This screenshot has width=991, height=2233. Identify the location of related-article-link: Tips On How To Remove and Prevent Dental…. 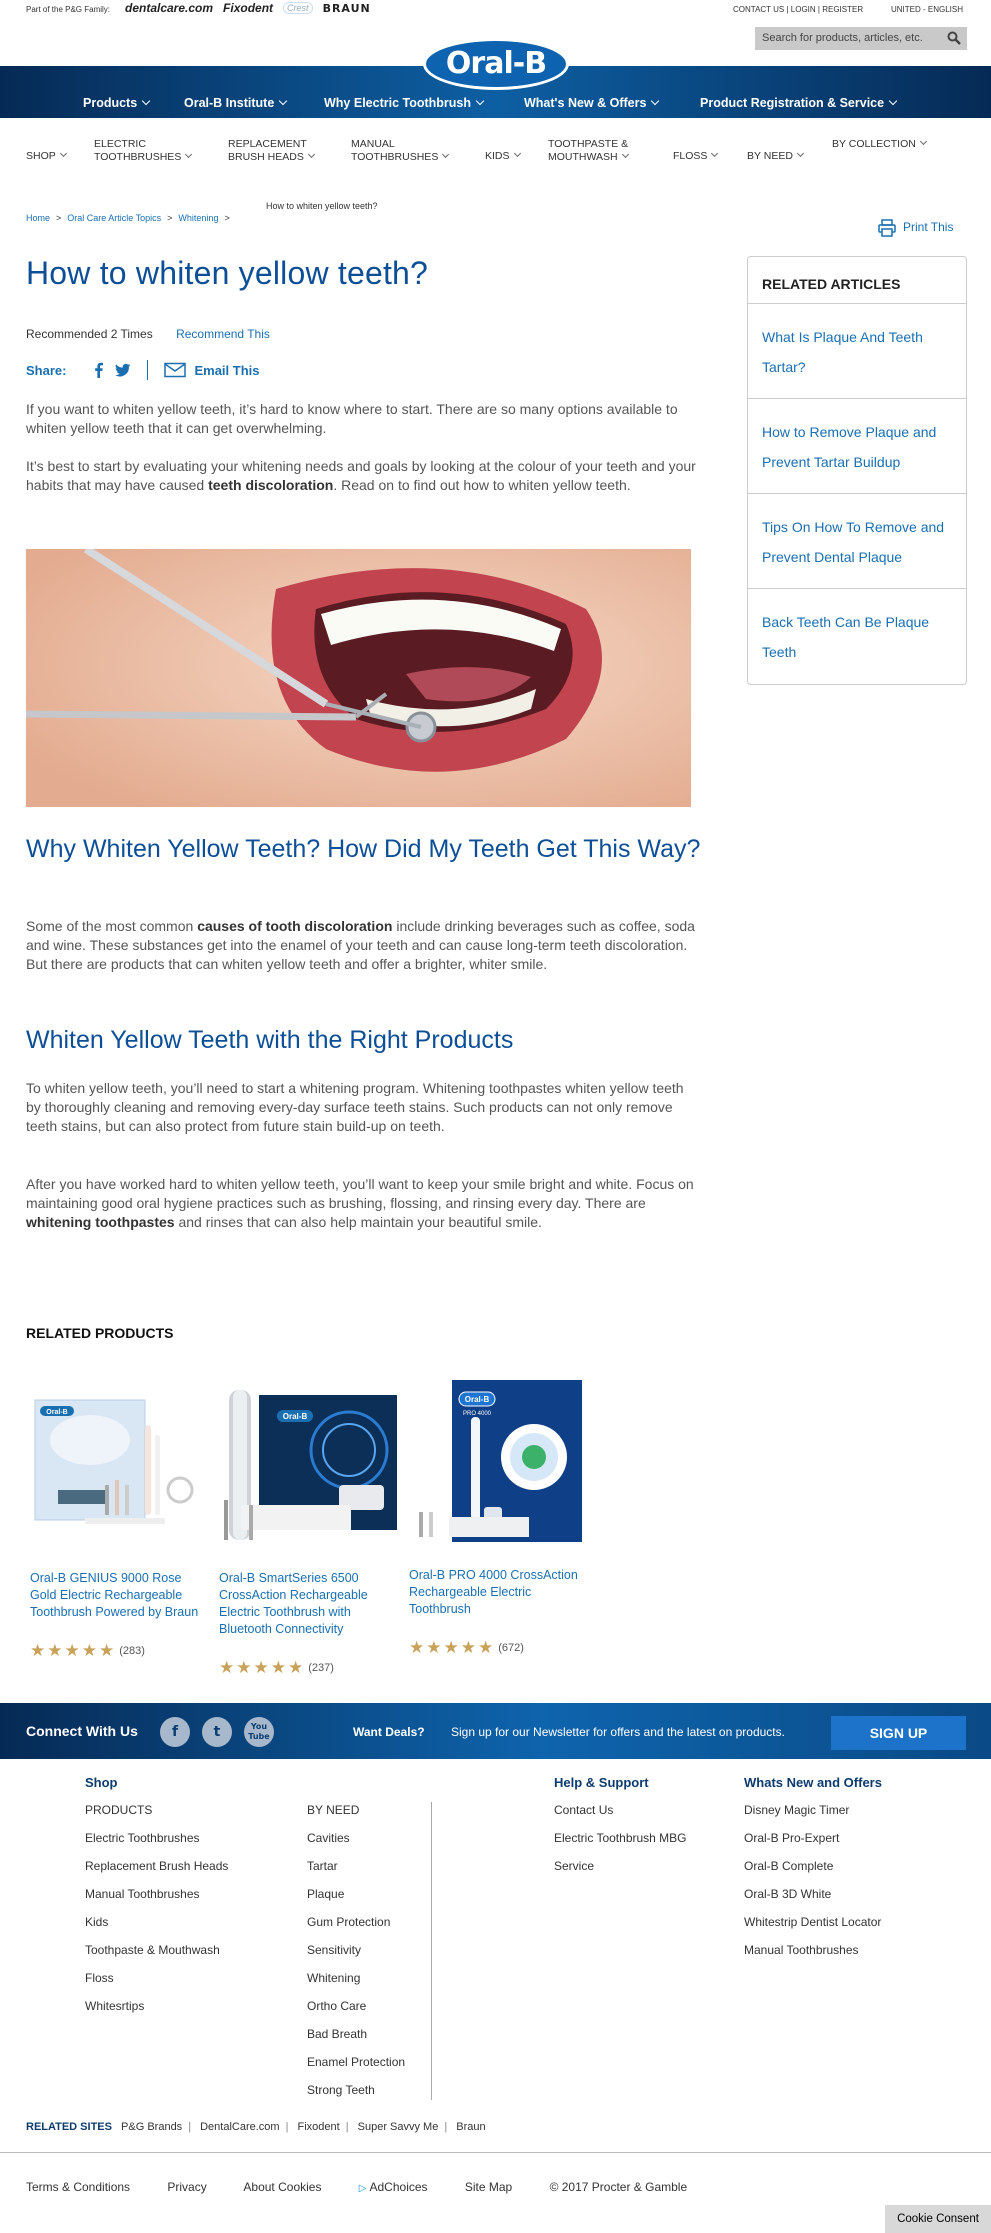
(857, 541).